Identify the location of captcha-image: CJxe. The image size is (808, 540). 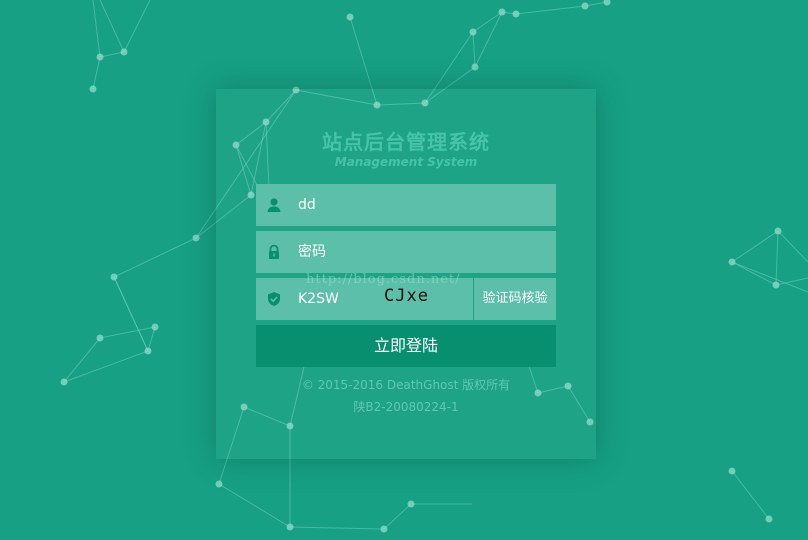
(406, 296).